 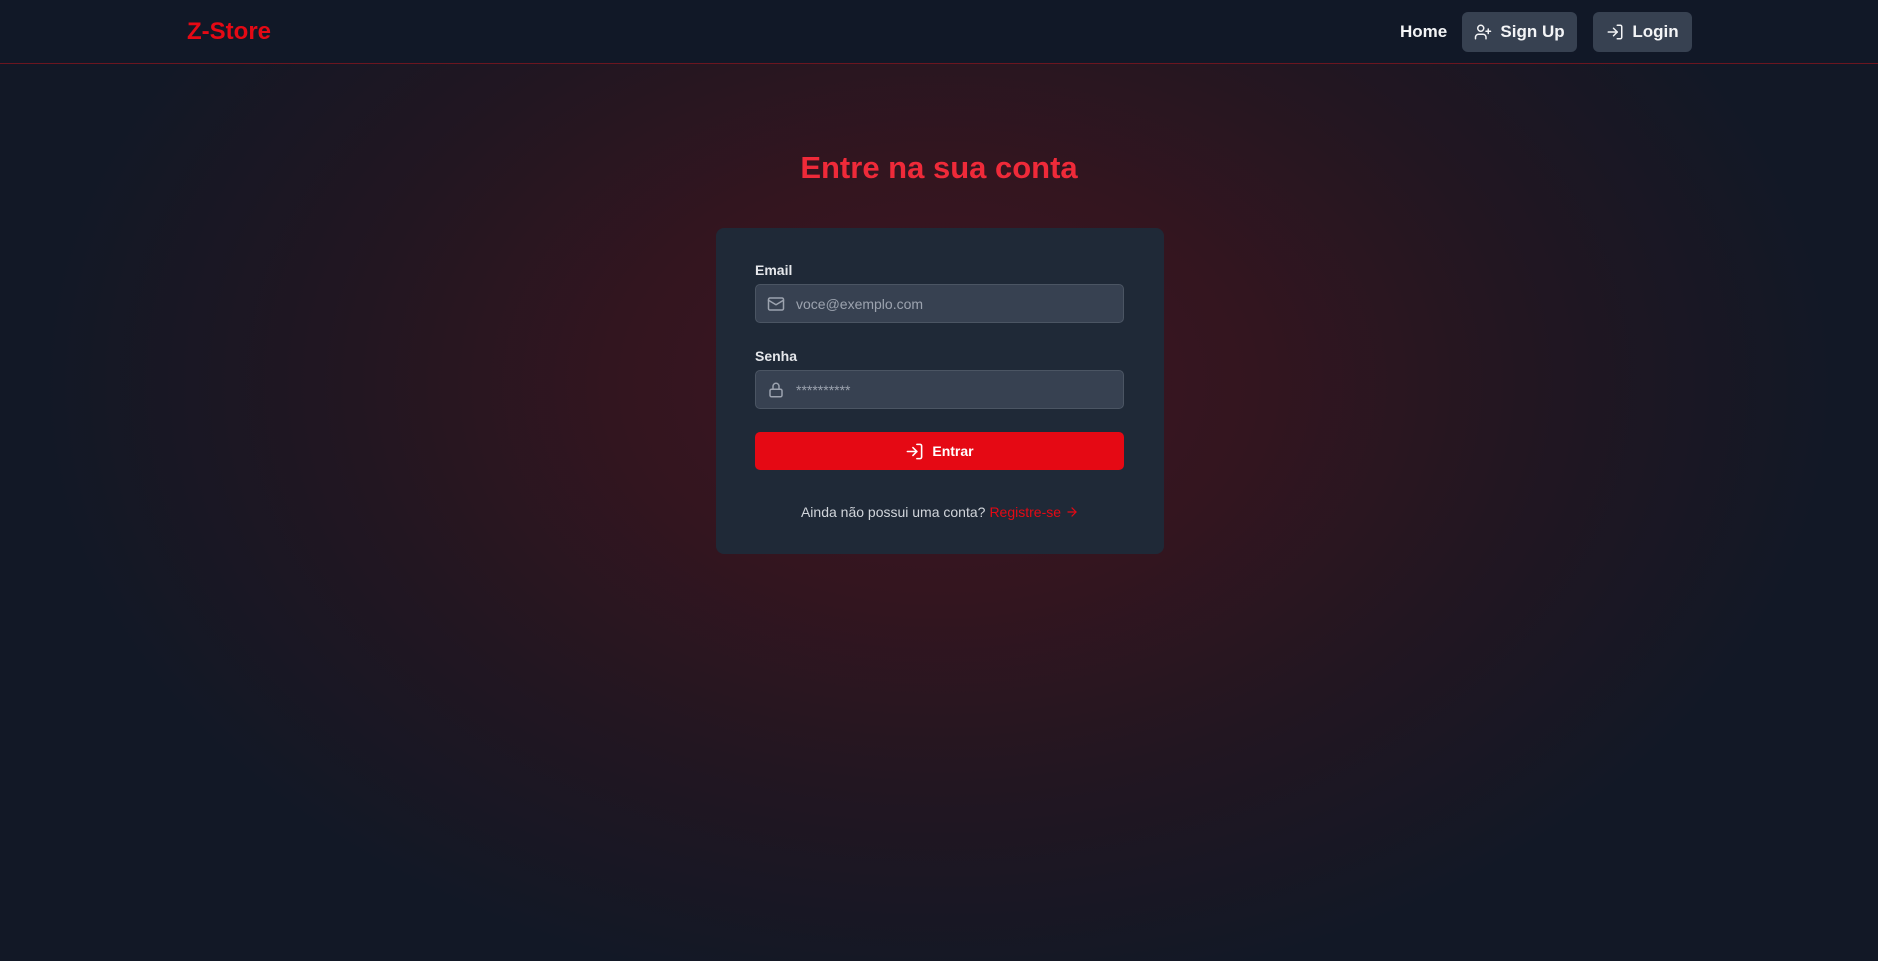 I want to click on submit-login-button: Entrar, so click(x=939, y=451).